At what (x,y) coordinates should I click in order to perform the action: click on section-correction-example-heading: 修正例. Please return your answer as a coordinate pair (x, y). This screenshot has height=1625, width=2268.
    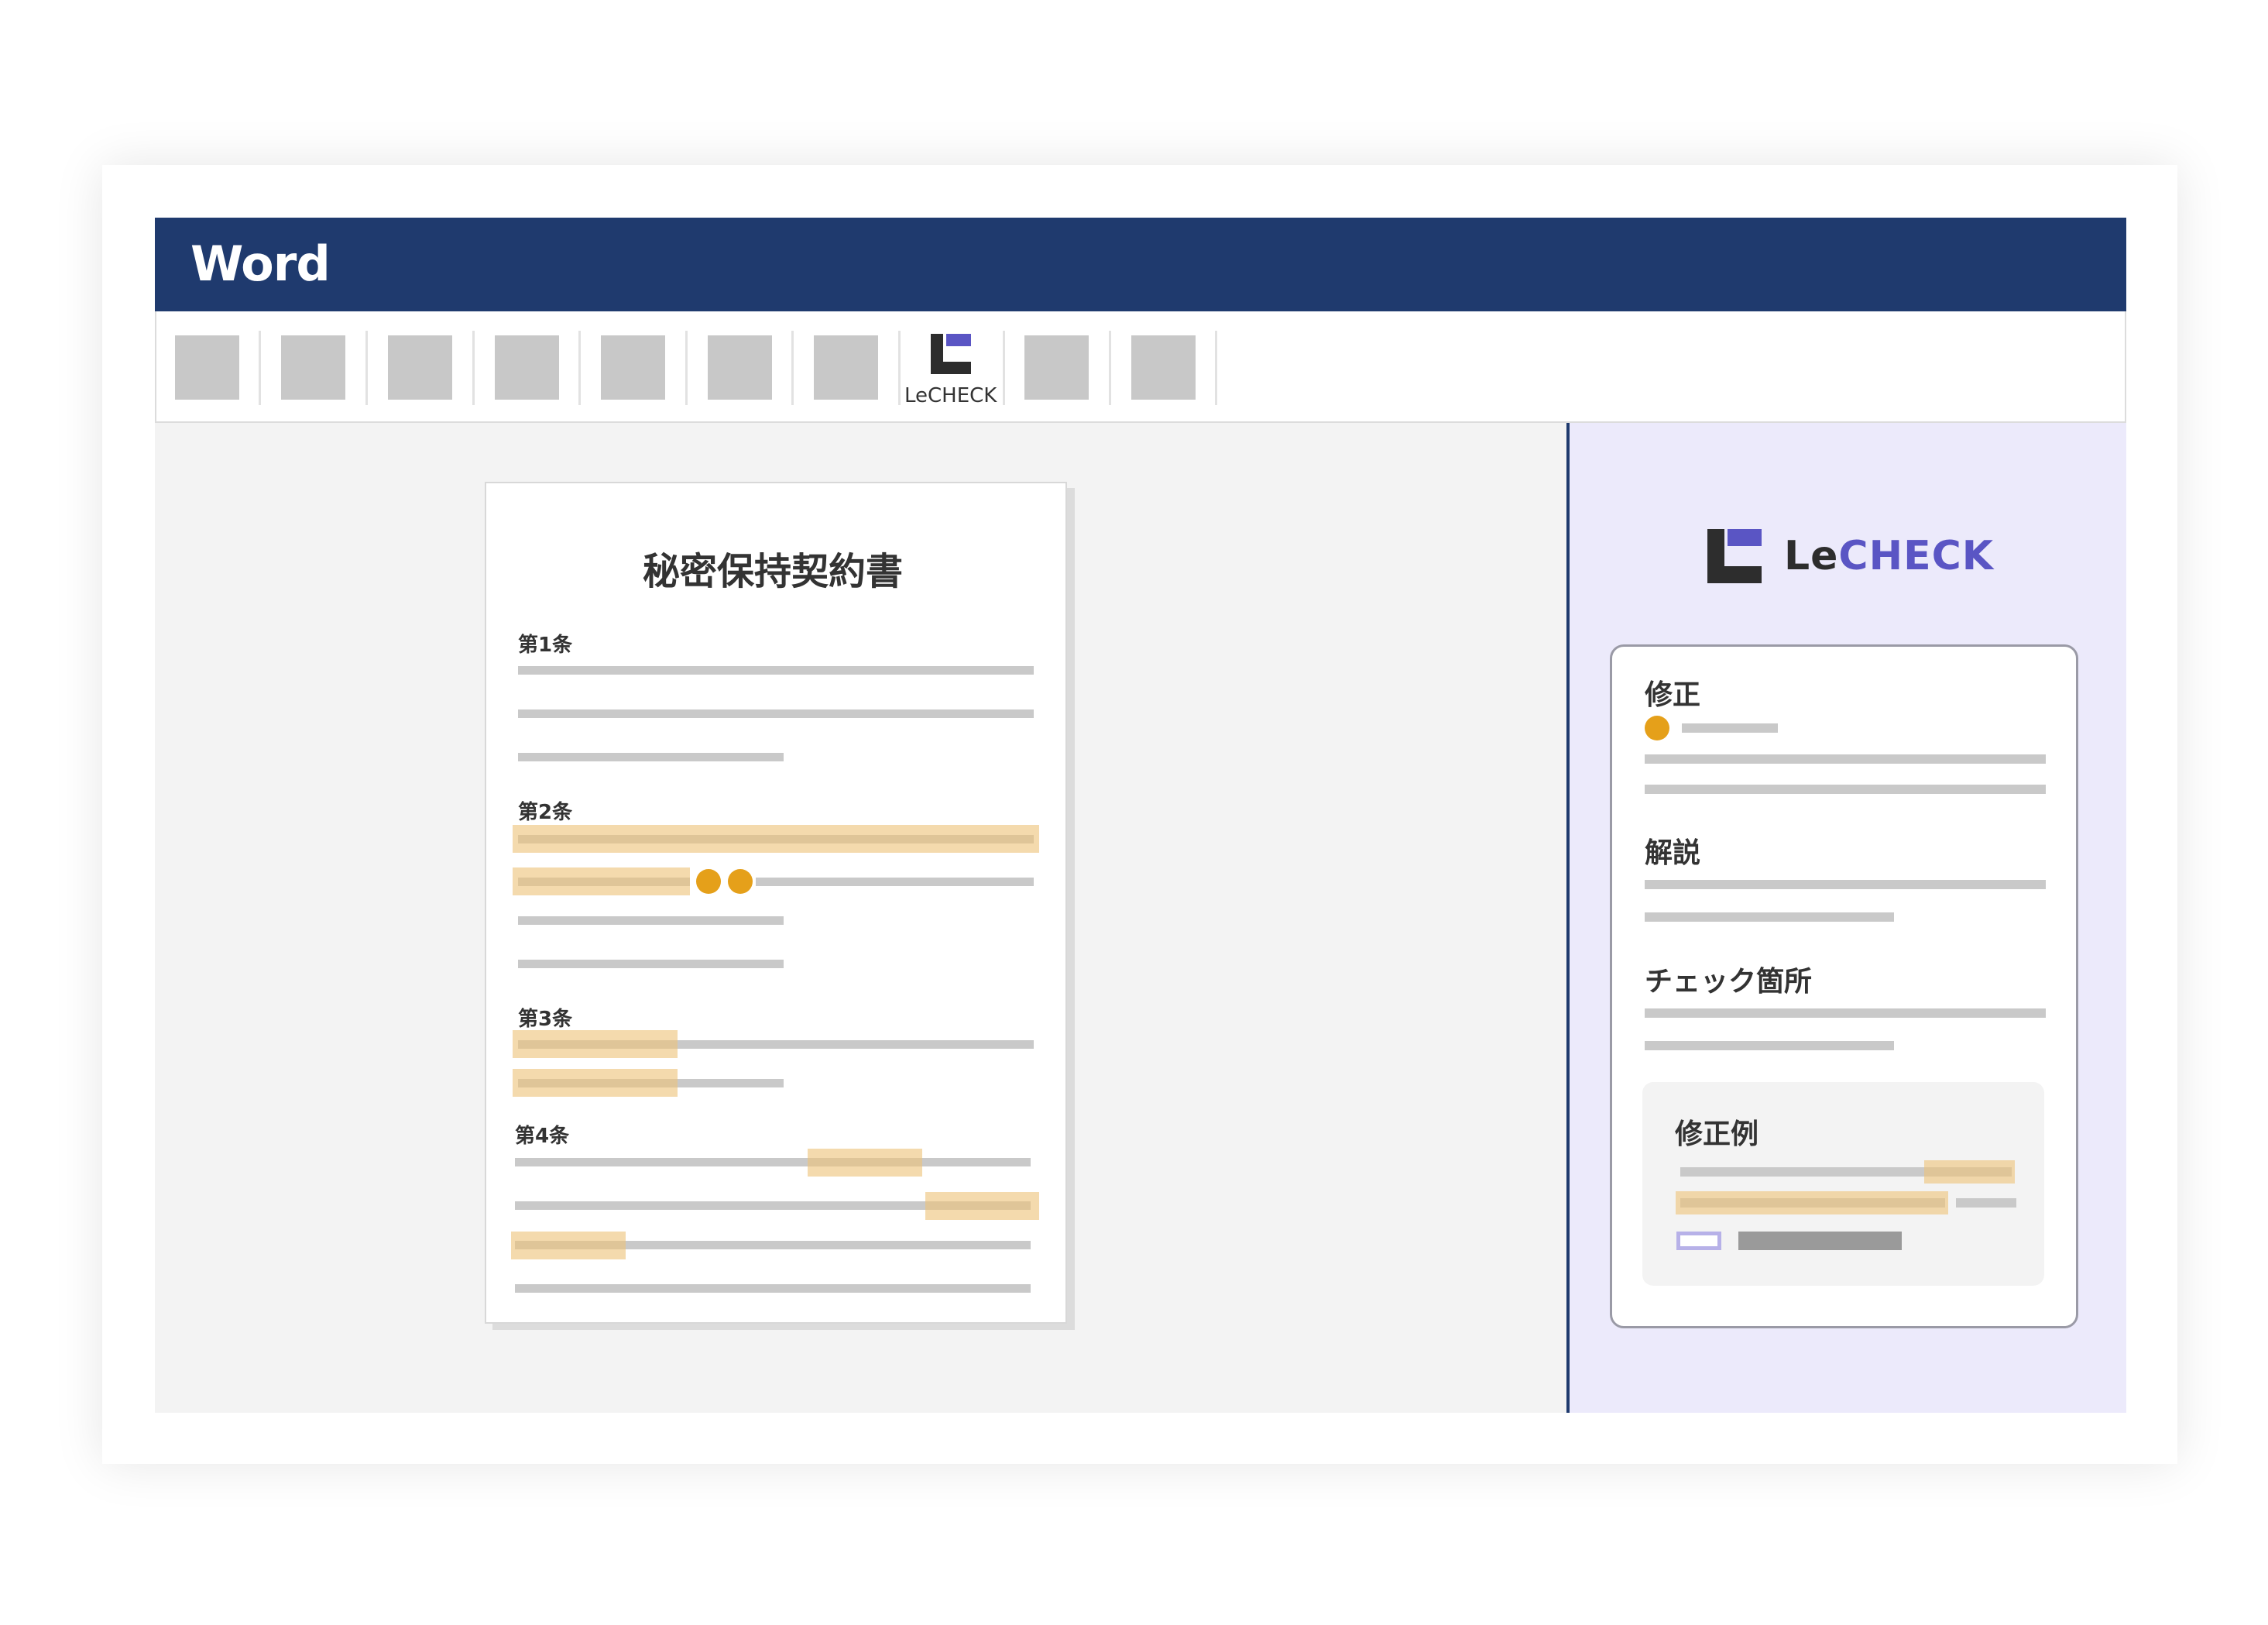
    Looking at the image, I should click on (1717, 1134).